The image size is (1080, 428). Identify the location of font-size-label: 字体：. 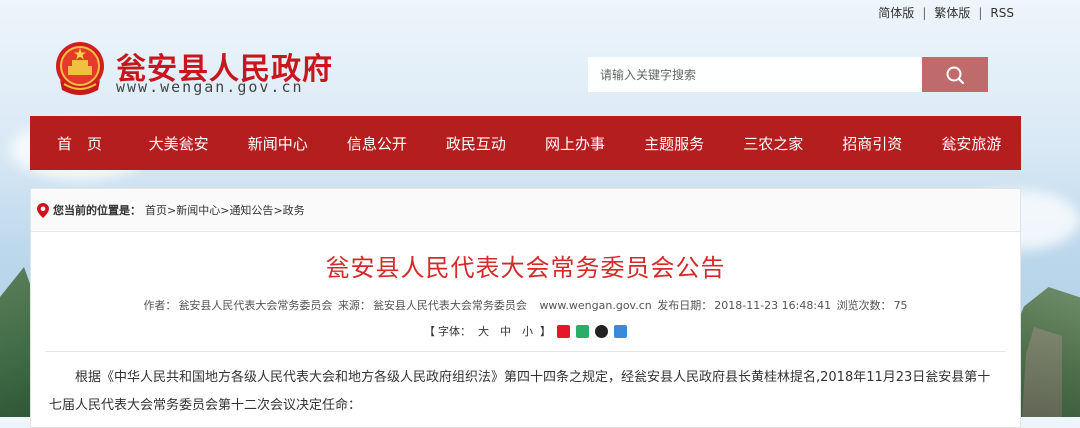
(454, 331).